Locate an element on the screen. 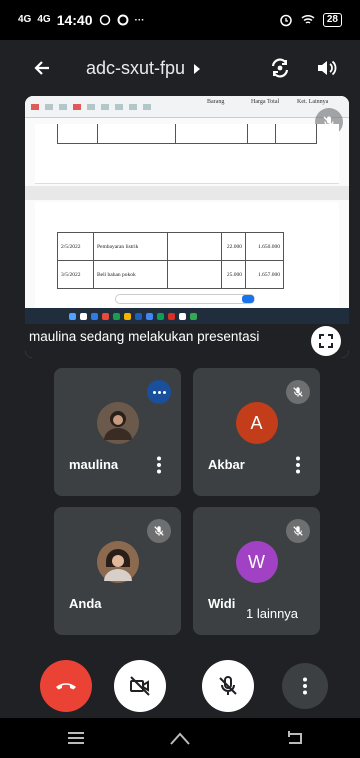  mic-toggle-button is located at coordinates (228, 686).